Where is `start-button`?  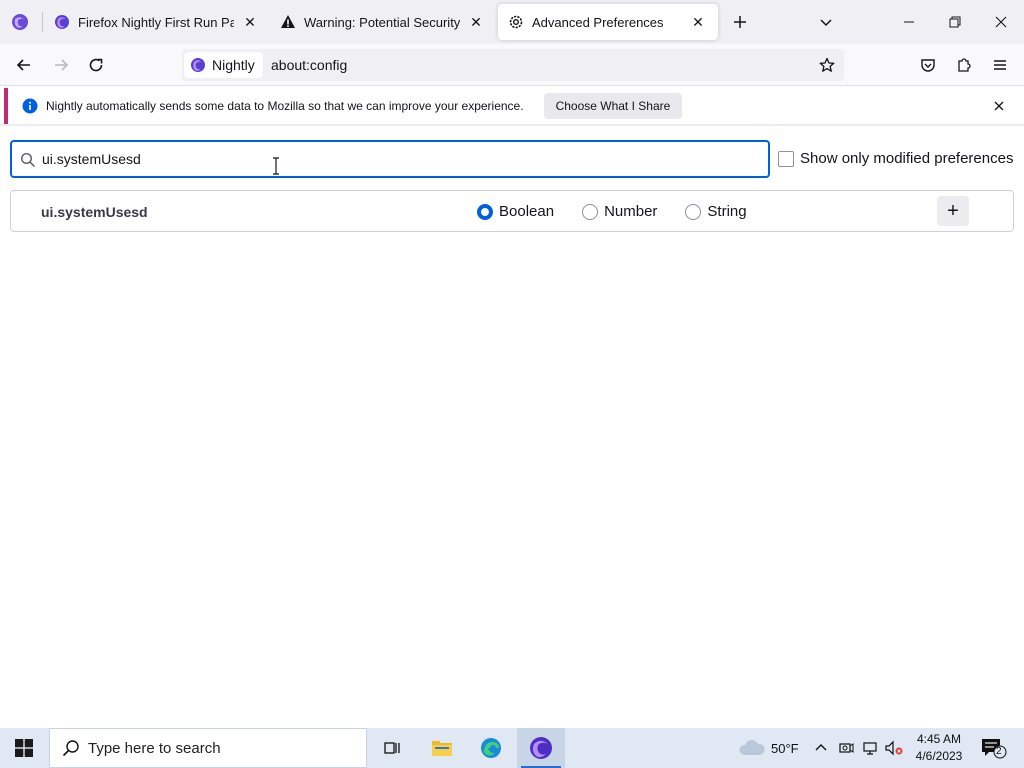
start-button is located at coordinates (24, 748).